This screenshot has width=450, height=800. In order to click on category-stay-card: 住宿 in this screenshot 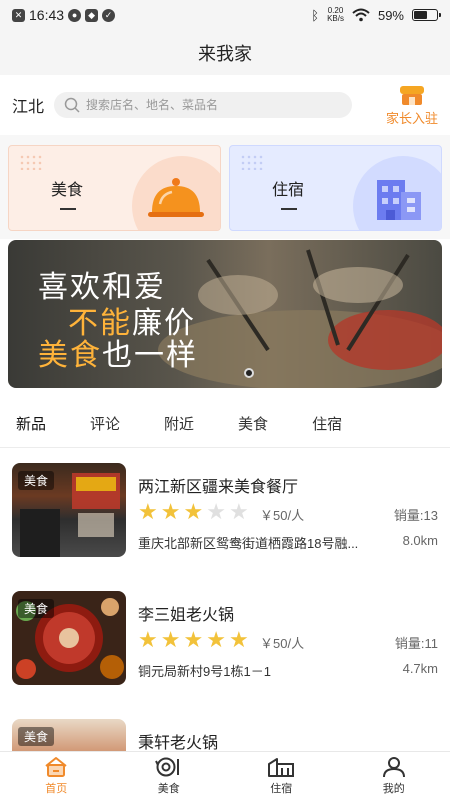, I will do `click(335, 188)`.